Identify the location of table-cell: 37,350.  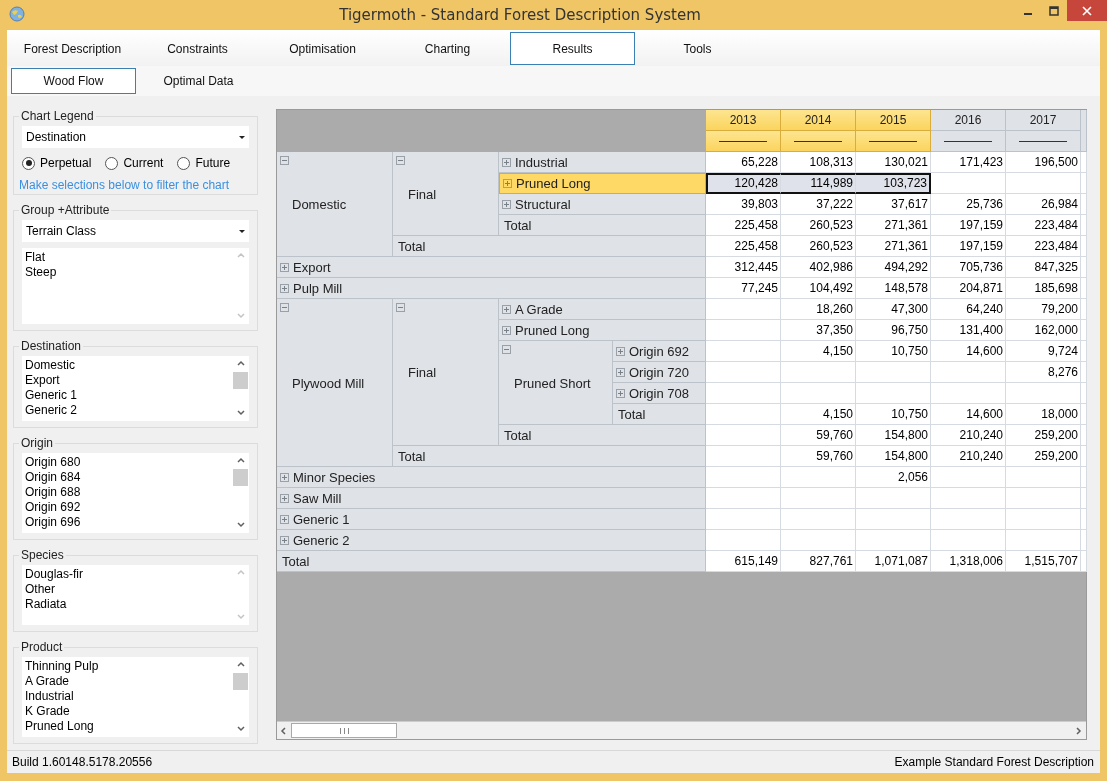
(818, 330).